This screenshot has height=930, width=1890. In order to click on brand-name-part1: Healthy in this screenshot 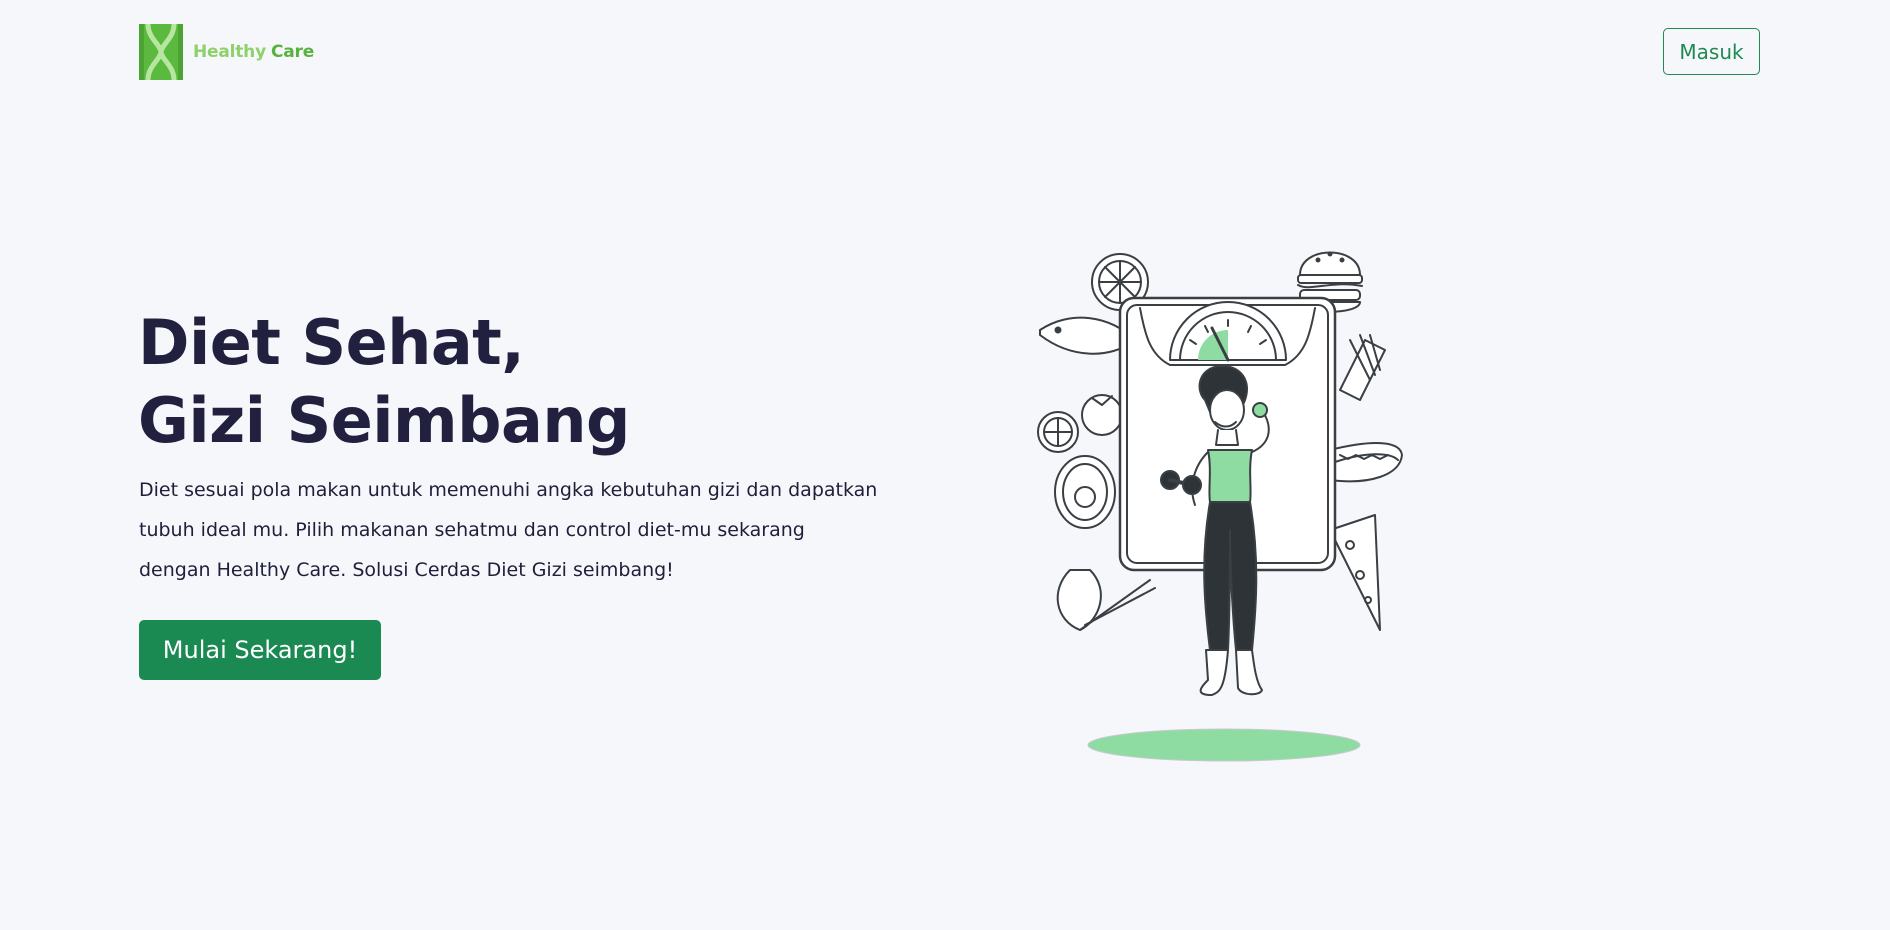, I will do `click(229, 52)`.